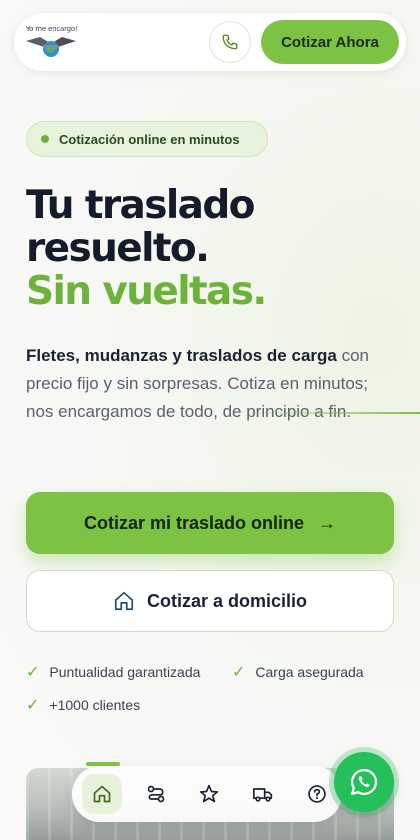 This screenshot has height=840, width=420. I want to click on call-button, so click(230, 42).